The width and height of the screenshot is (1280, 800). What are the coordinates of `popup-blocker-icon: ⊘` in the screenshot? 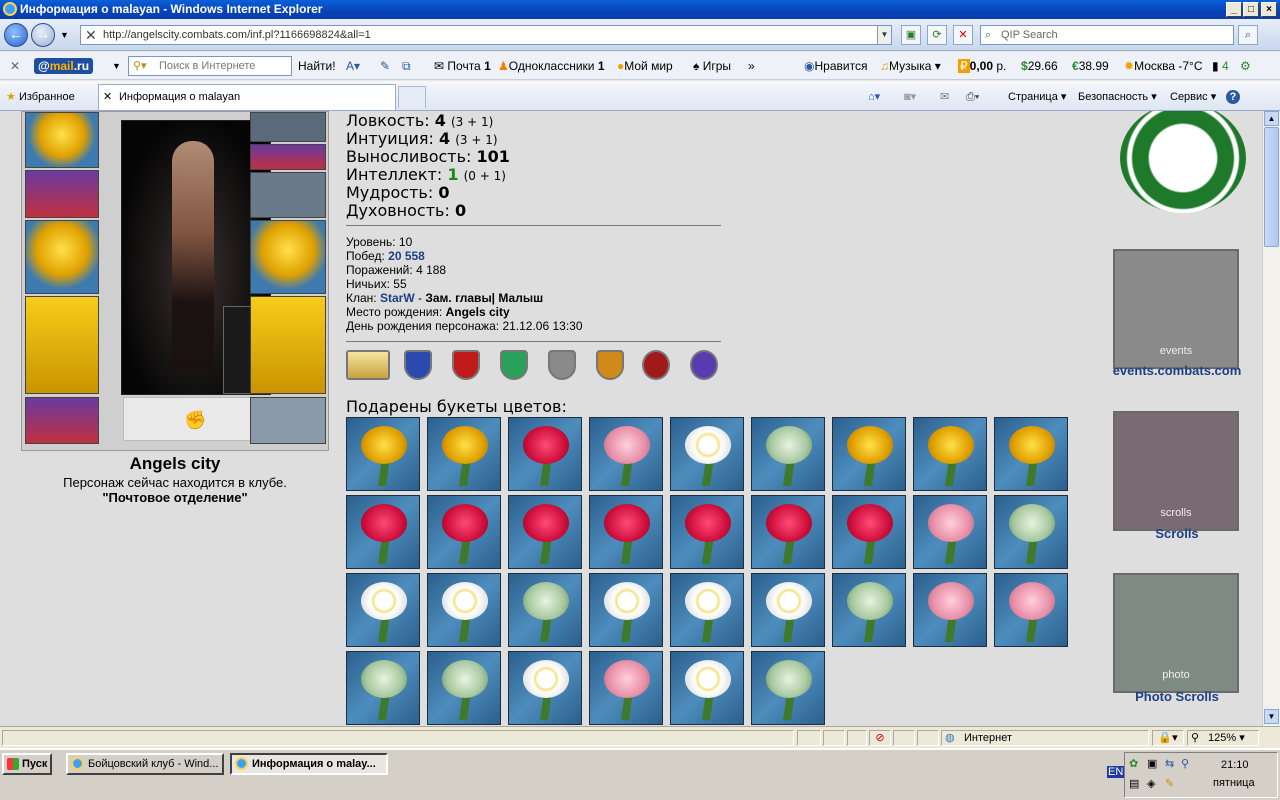 It's located at (880, 738).